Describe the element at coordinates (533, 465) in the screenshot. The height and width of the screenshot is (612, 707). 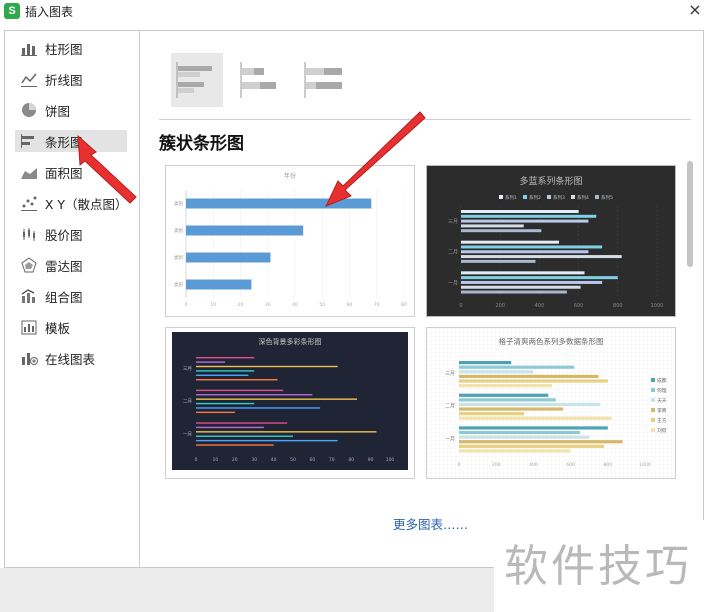
I see `tick-label: 400` at that location.